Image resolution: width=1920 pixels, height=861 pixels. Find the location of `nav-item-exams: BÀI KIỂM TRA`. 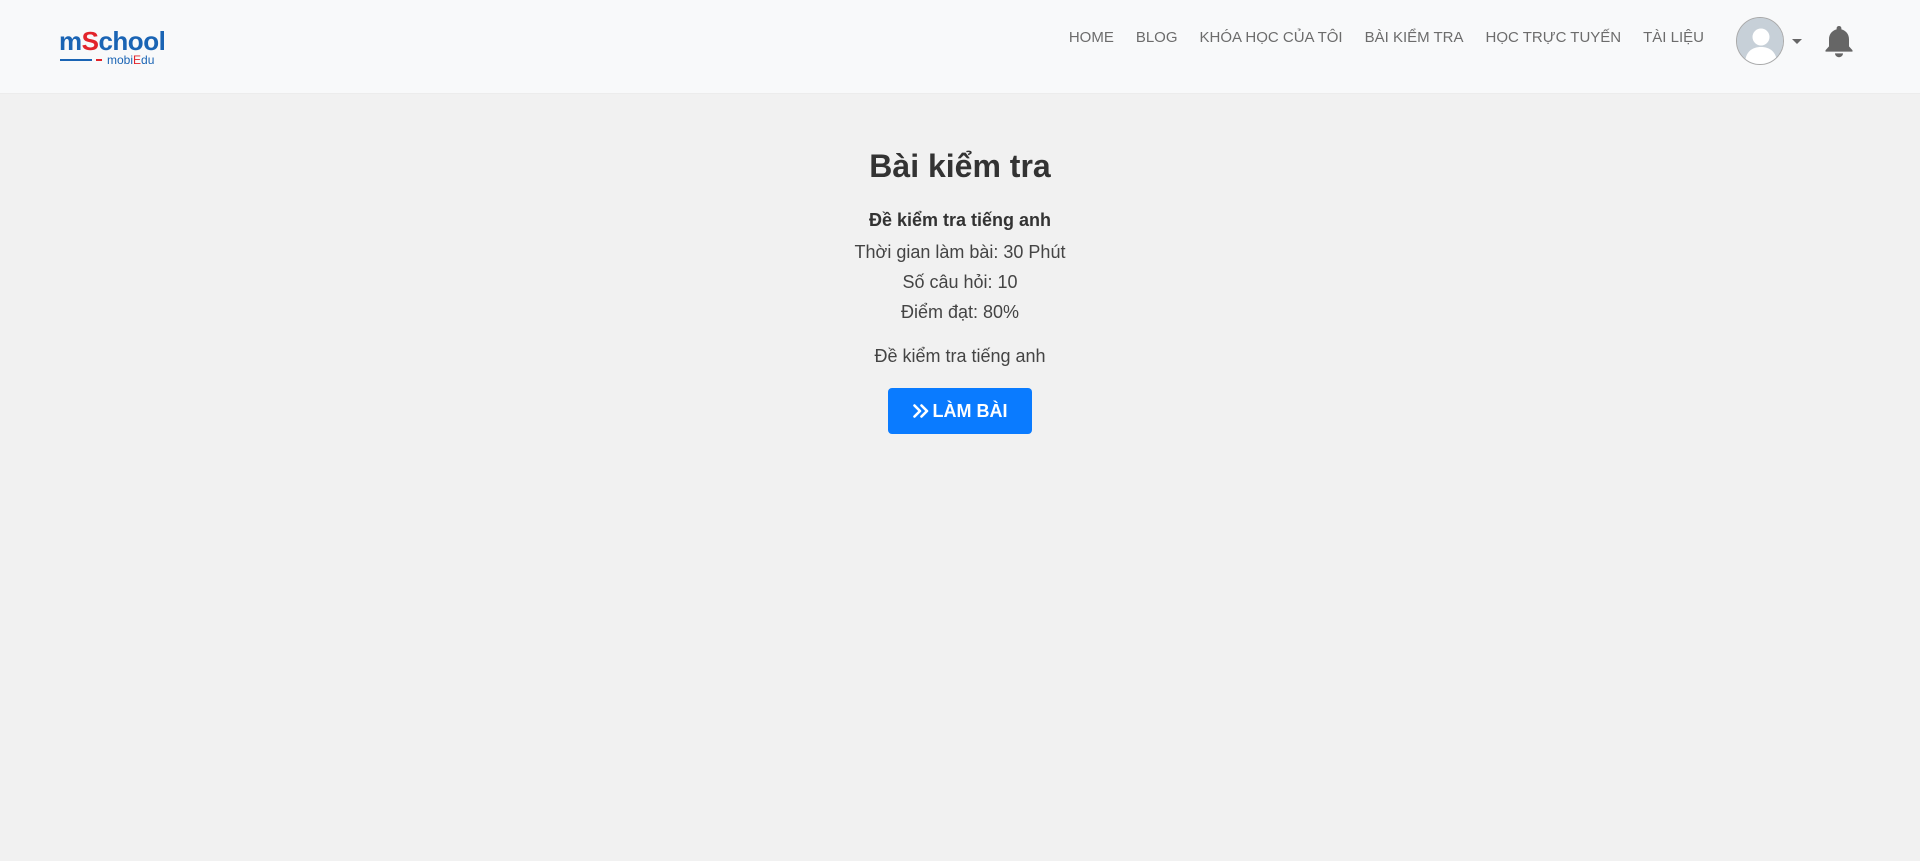

nav-item-exams: BÀI KIỂM TRA is located at coordinates (1414, 38).